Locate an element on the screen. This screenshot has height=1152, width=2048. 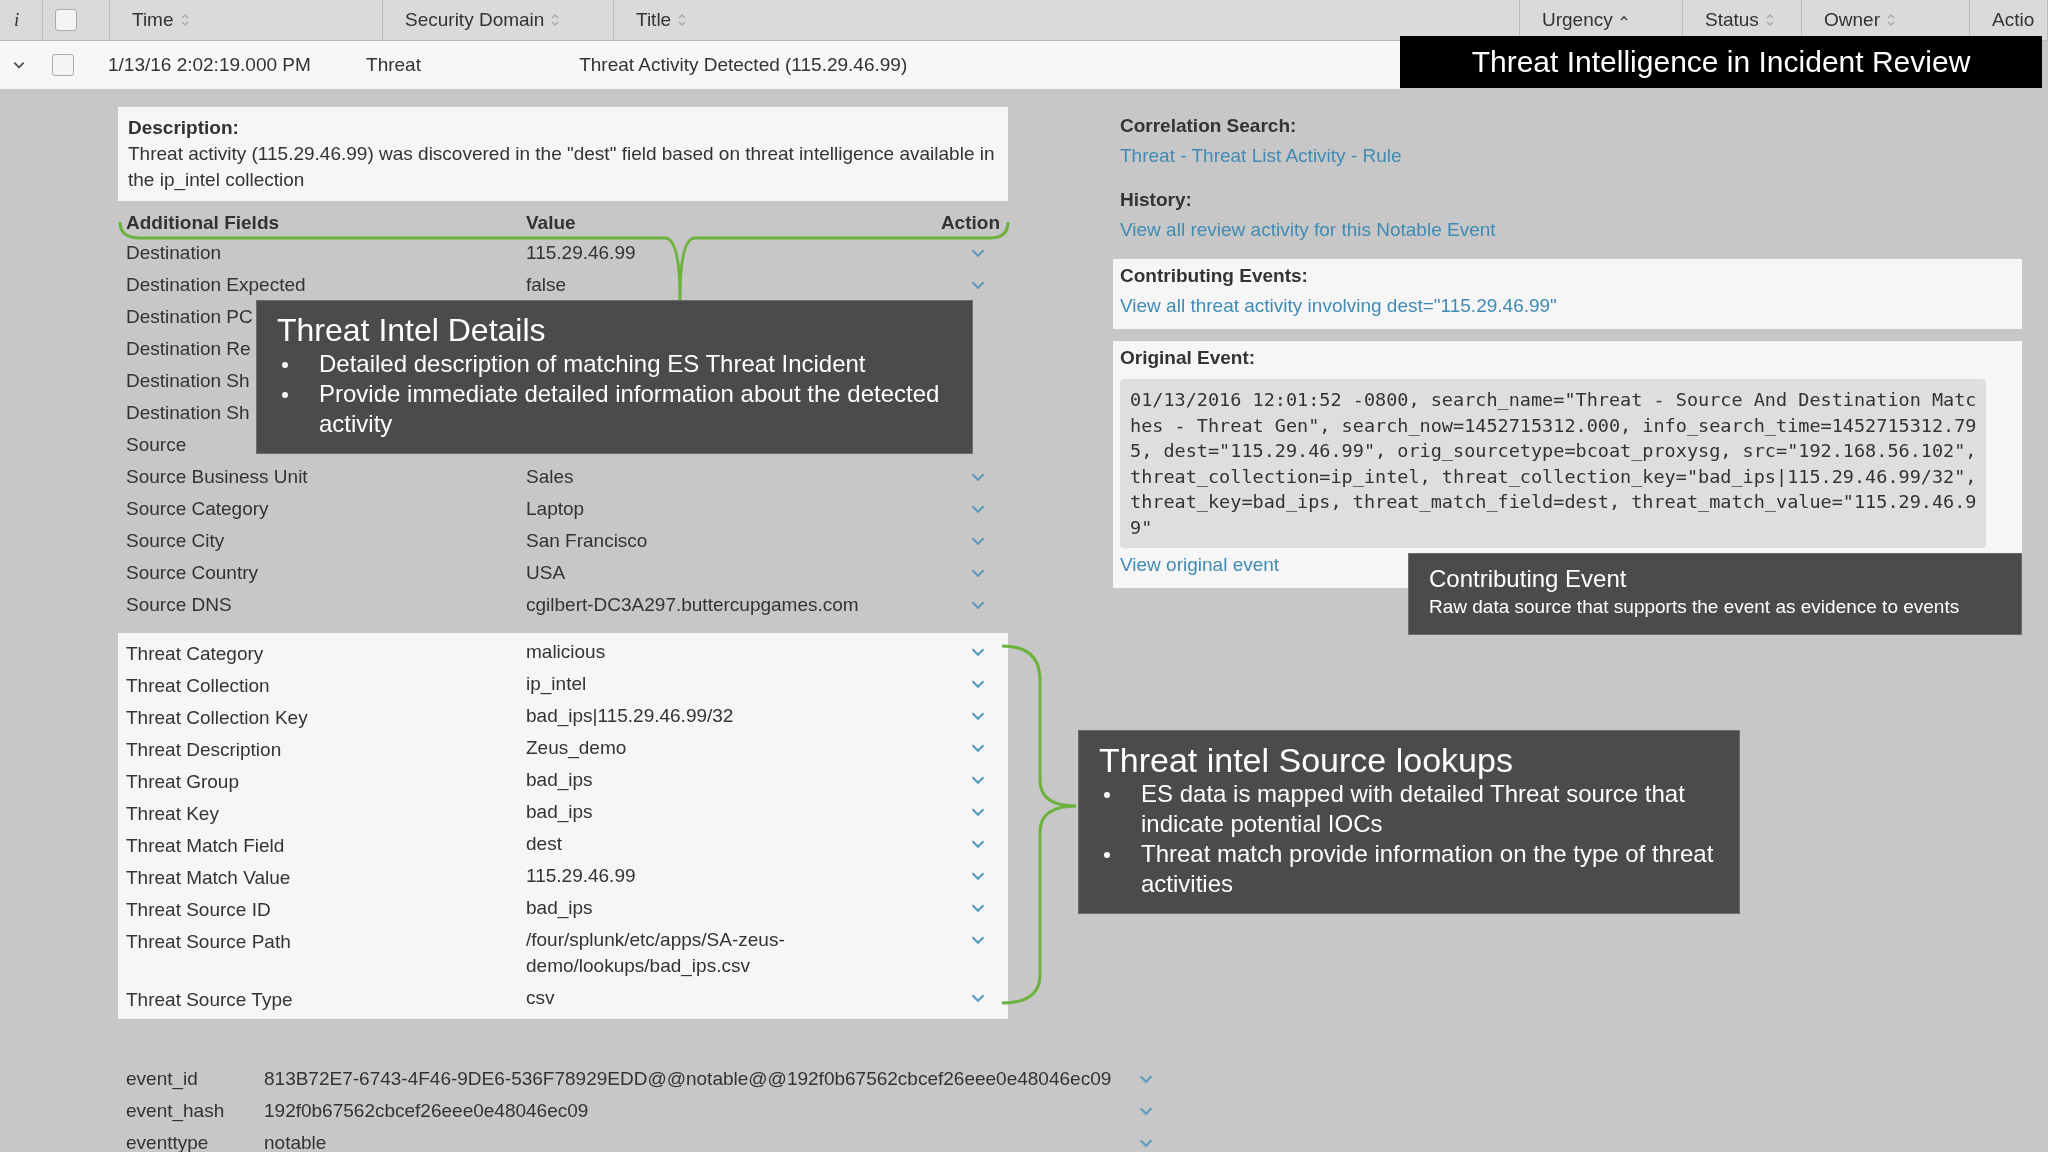
field-name: Threat Match Value is located at coordinates (208, 878).